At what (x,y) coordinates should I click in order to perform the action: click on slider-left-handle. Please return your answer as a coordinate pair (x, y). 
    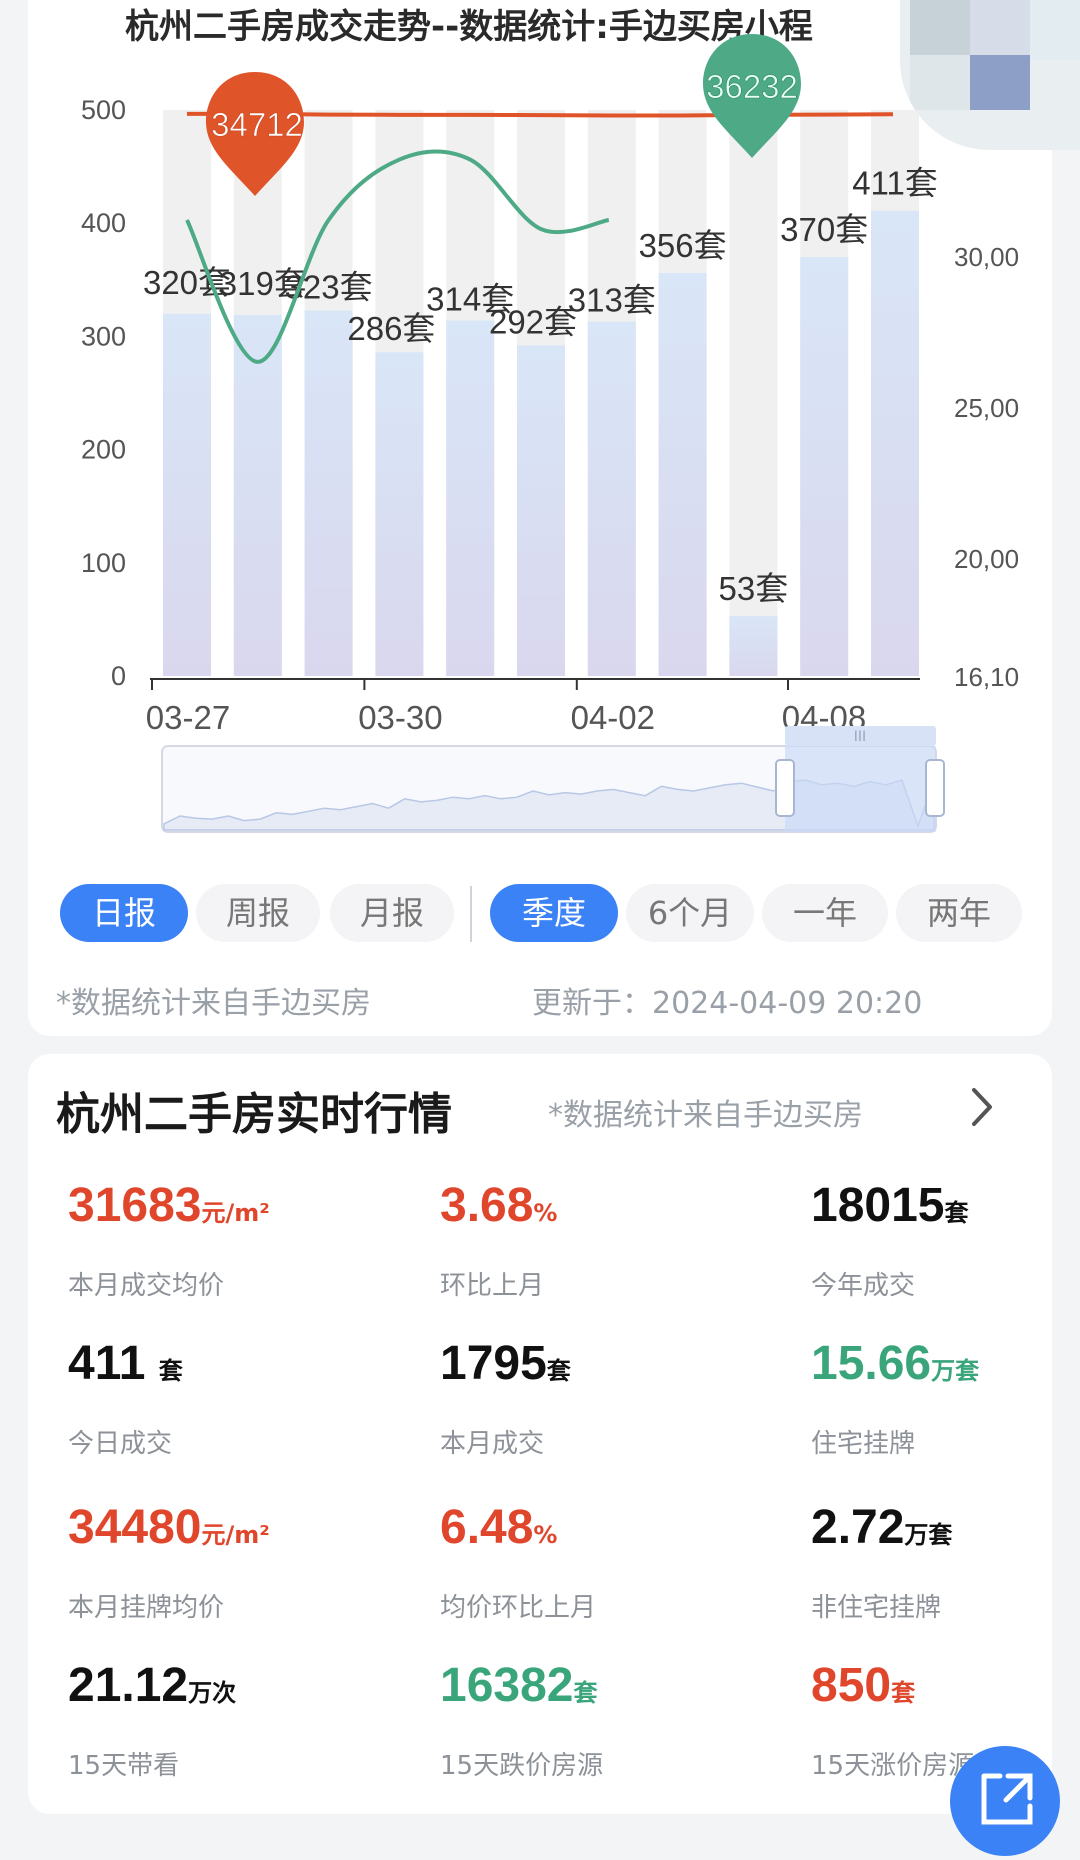
    Looking at the image, I should click on (785, 788).